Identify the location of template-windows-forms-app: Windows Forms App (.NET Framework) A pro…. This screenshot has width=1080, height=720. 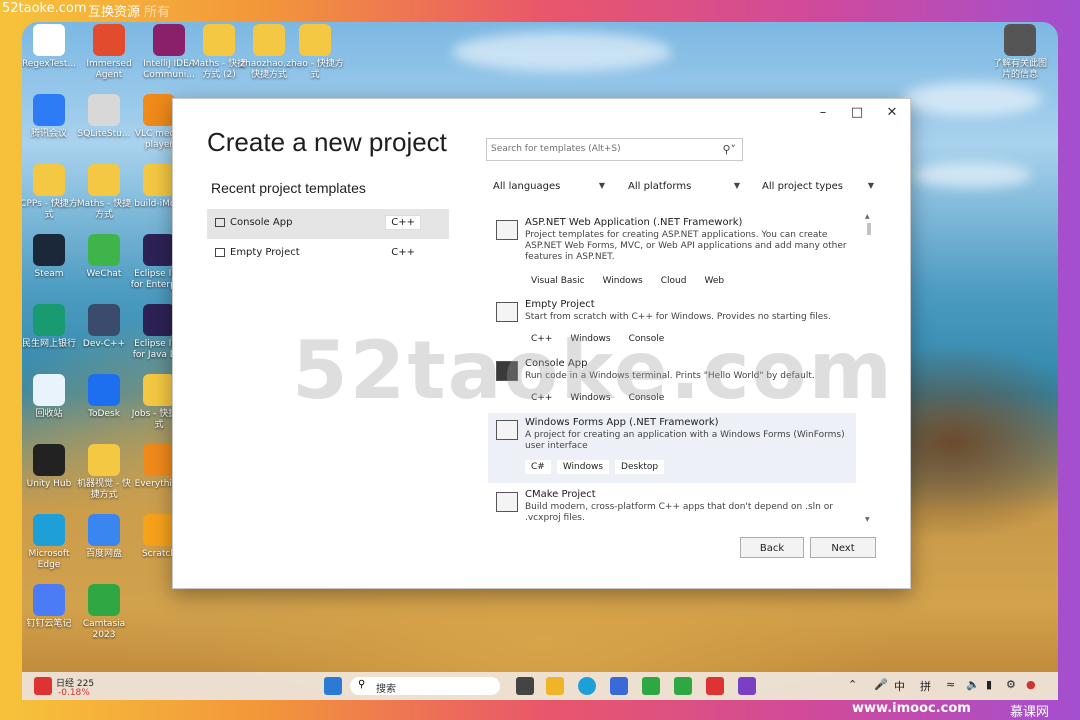
(672, 448).